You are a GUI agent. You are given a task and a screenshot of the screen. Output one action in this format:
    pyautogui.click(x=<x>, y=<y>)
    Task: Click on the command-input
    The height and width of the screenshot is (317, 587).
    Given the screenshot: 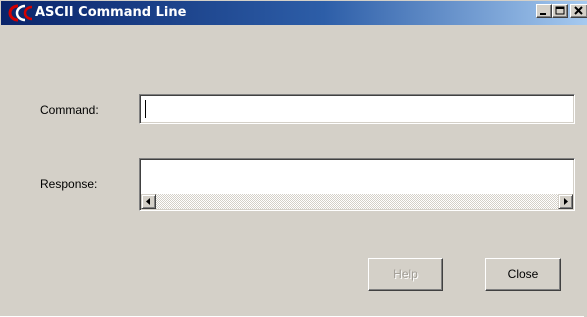 What is the action you would take?
    pyautogui.click(x=357, y=109)
    